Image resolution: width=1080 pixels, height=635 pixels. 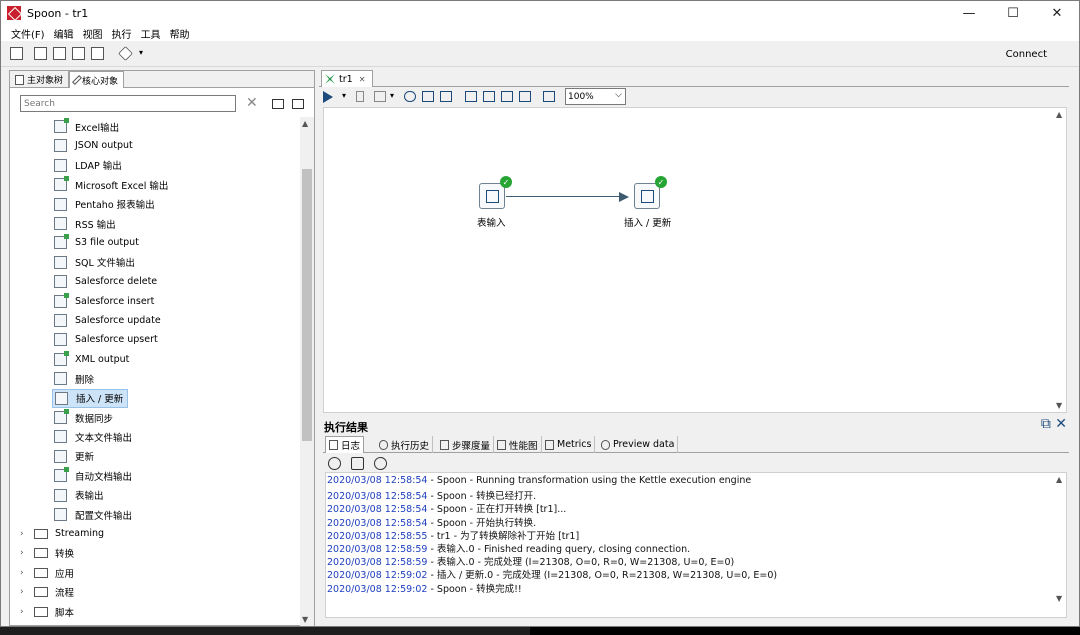 I want to click on step-item: RSS 输出, so click(x=85, y=223).